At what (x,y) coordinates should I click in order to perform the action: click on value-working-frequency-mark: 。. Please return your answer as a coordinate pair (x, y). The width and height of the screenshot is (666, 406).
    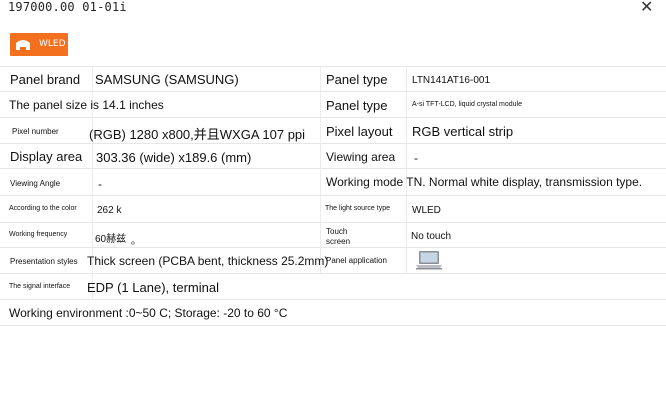
    Looking at the image, I should click on (136, 241).